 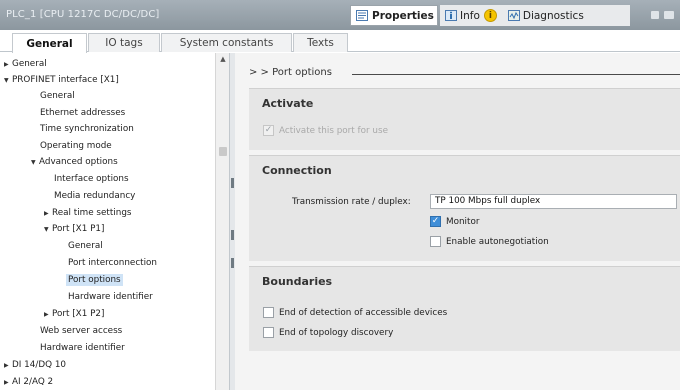 I want to click on tab-info: Info i, so click(x=471, y=15).